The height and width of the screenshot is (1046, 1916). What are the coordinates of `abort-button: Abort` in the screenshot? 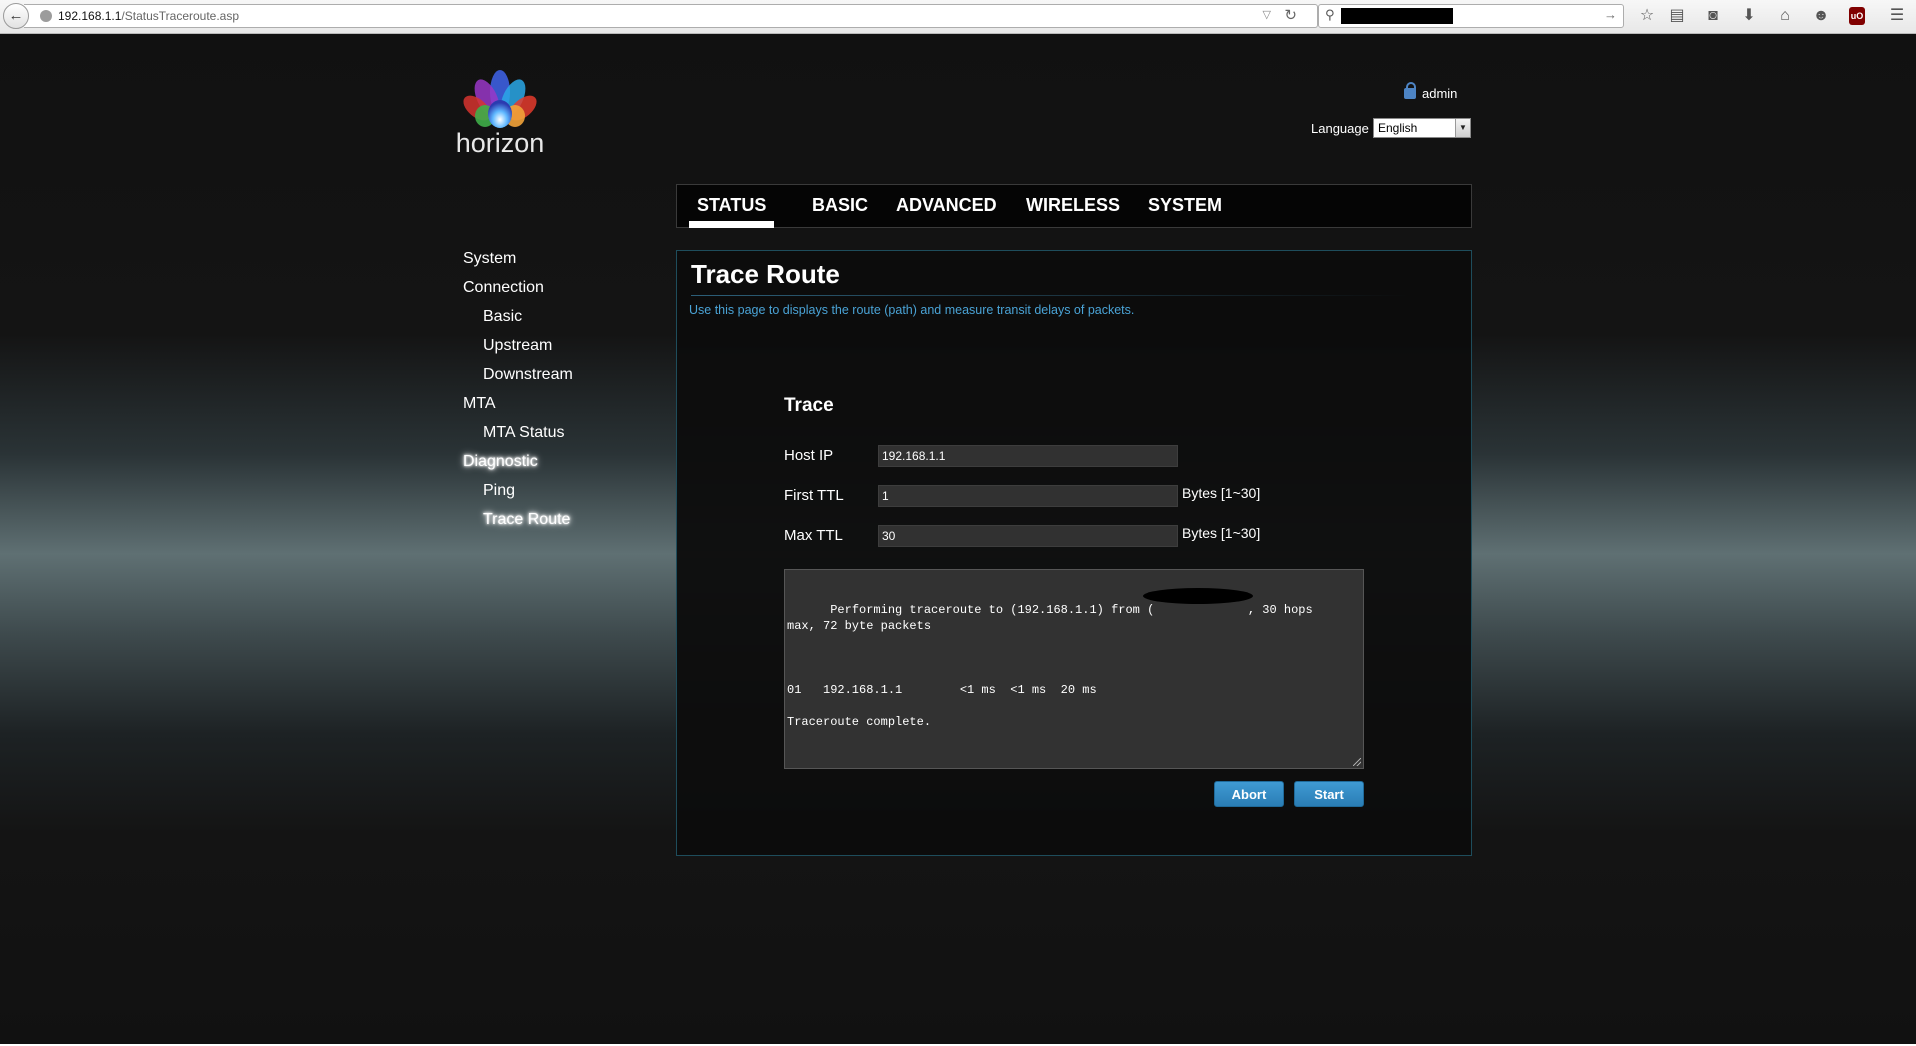 It's located at (1249, 794).